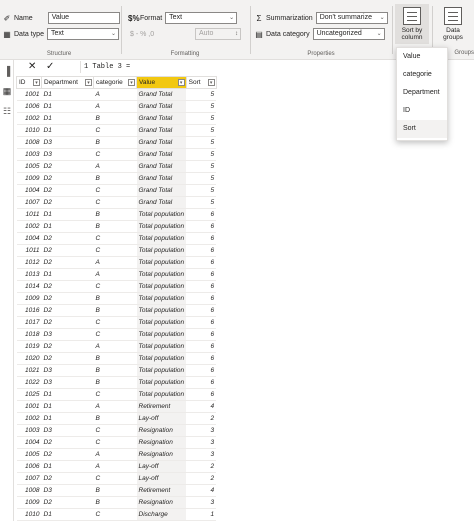  Describe the element at coordinates (29, 106) in the screenshot. I see `cell-id: 1006` at that location.